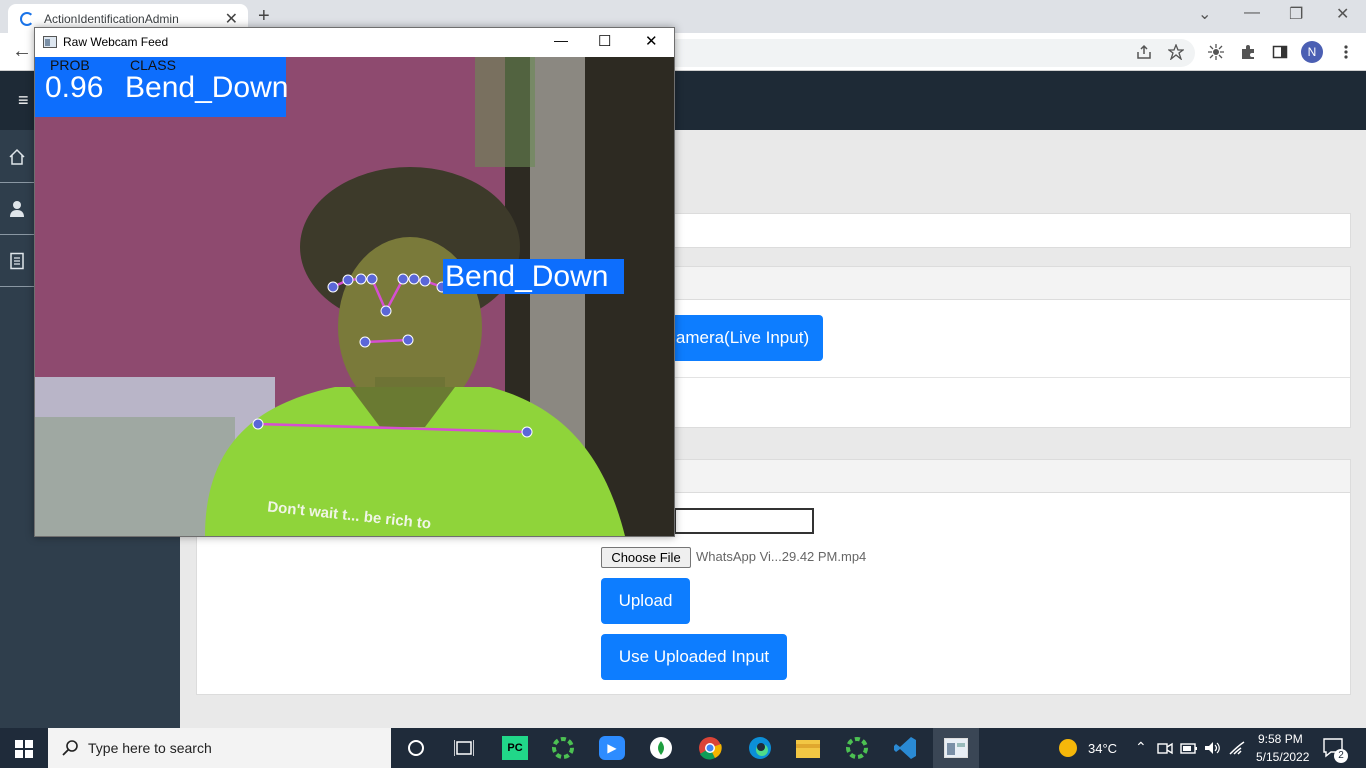 The width and height of the screenshot is (1366, 768). What do you see at coordinates (150, 748) in the screenshot?
I see `search-placeholder: Type here to search` at bounding box center [150, 748].